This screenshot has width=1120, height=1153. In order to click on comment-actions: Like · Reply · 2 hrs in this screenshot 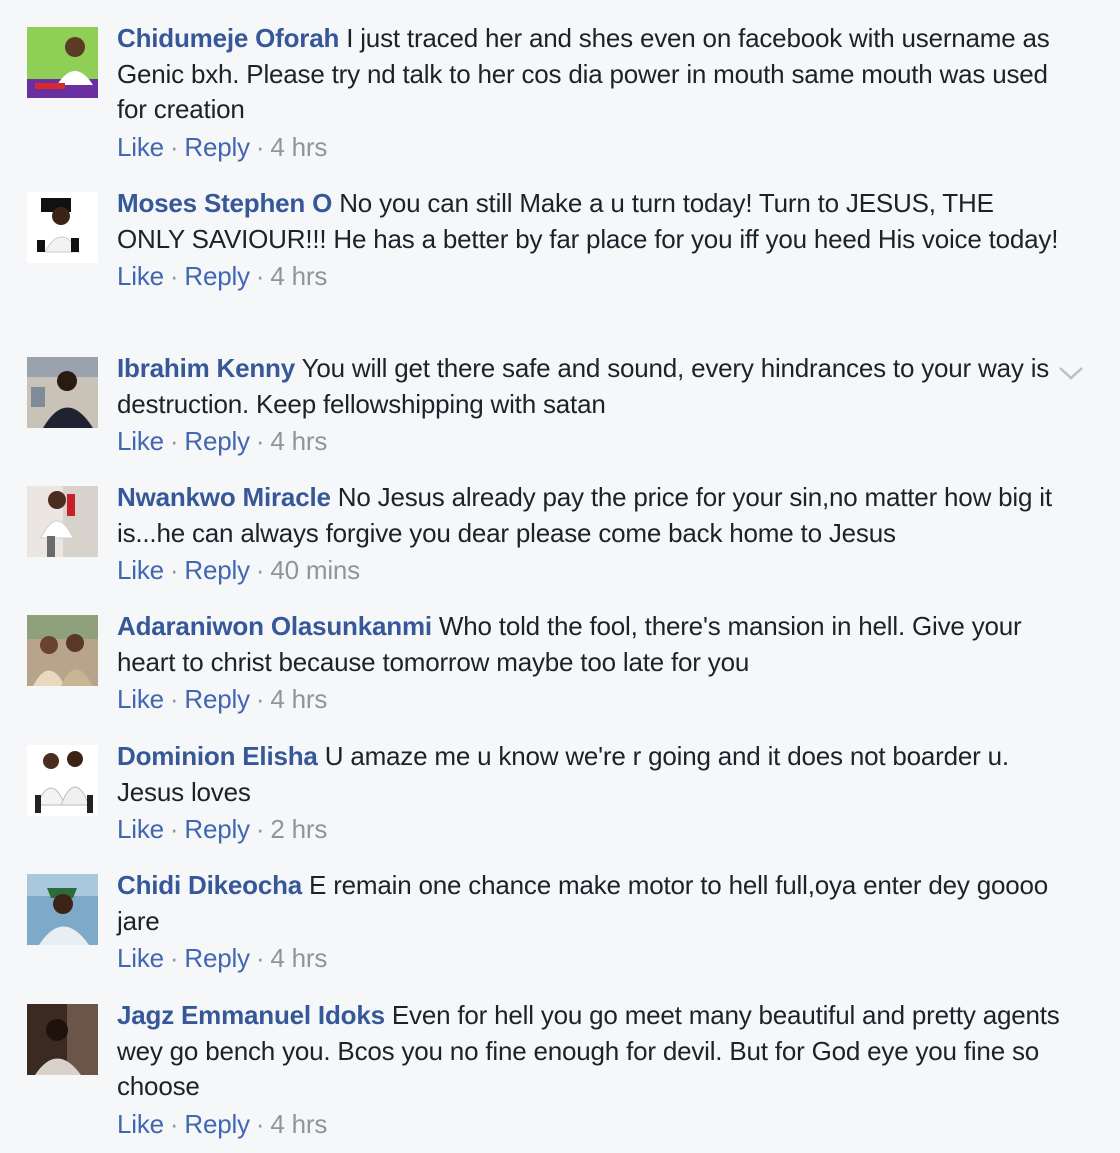, I will do `click(592, 829)`.